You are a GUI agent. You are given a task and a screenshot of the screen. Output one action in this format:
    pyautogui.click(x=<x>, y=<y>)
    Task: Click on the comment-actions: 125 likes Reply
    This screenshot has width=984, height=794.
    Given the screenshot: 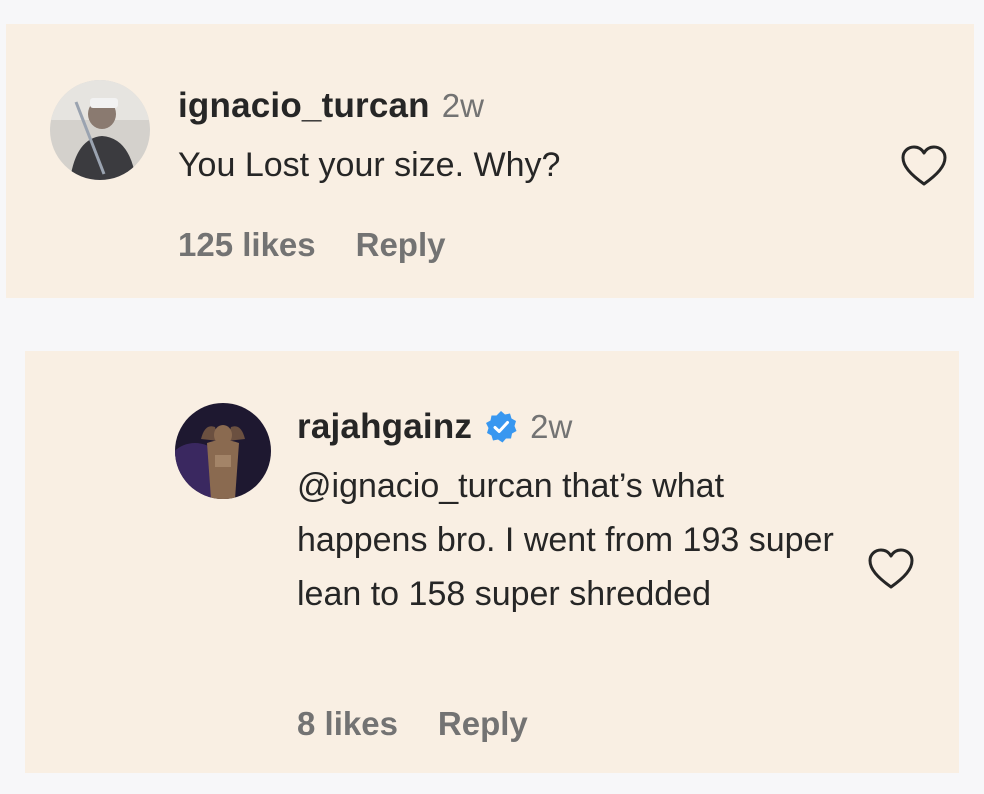 What is the action you would take?
    pyautogui.click(x=312, y=245)
    